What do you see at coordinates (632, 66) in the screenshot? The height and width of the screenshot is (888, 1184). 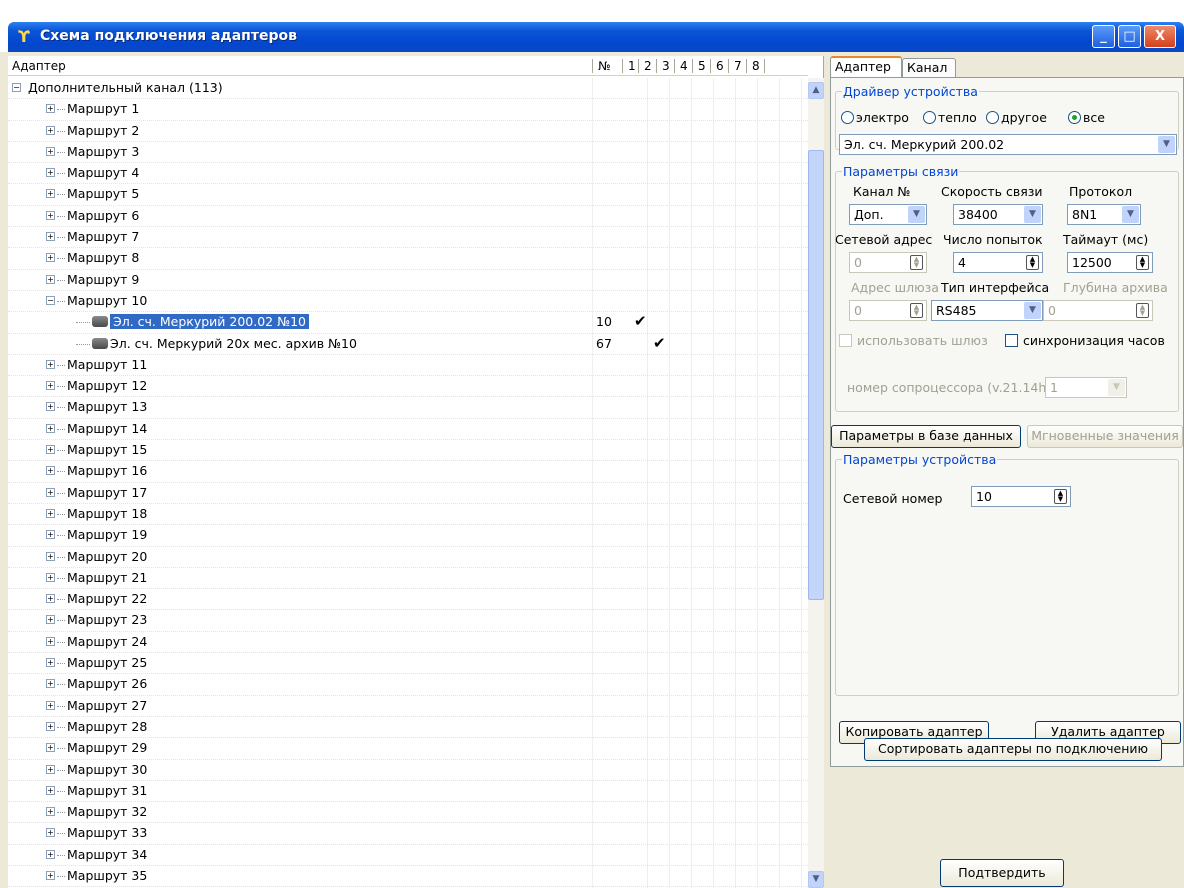 I see `column-1: 1` at bounding box center [632, 66].